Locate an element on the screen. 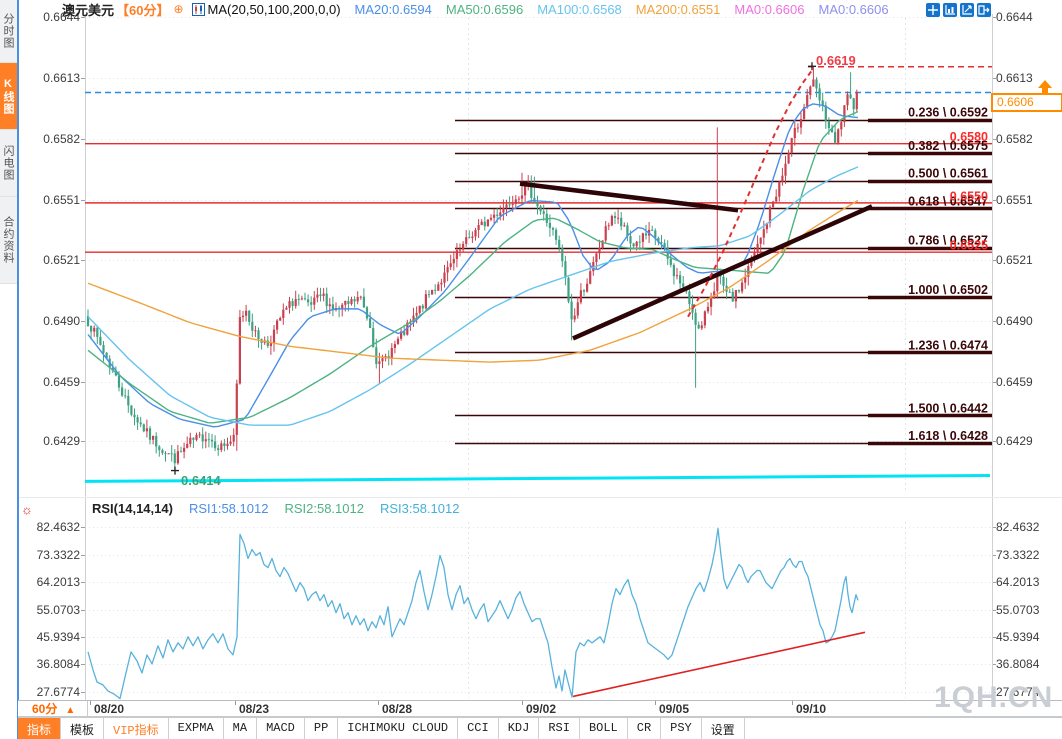 The width and height of the screenshot is (1062, 739). rsi-axis-label-right: 36.8084 is located at coordinates (1018, 664).